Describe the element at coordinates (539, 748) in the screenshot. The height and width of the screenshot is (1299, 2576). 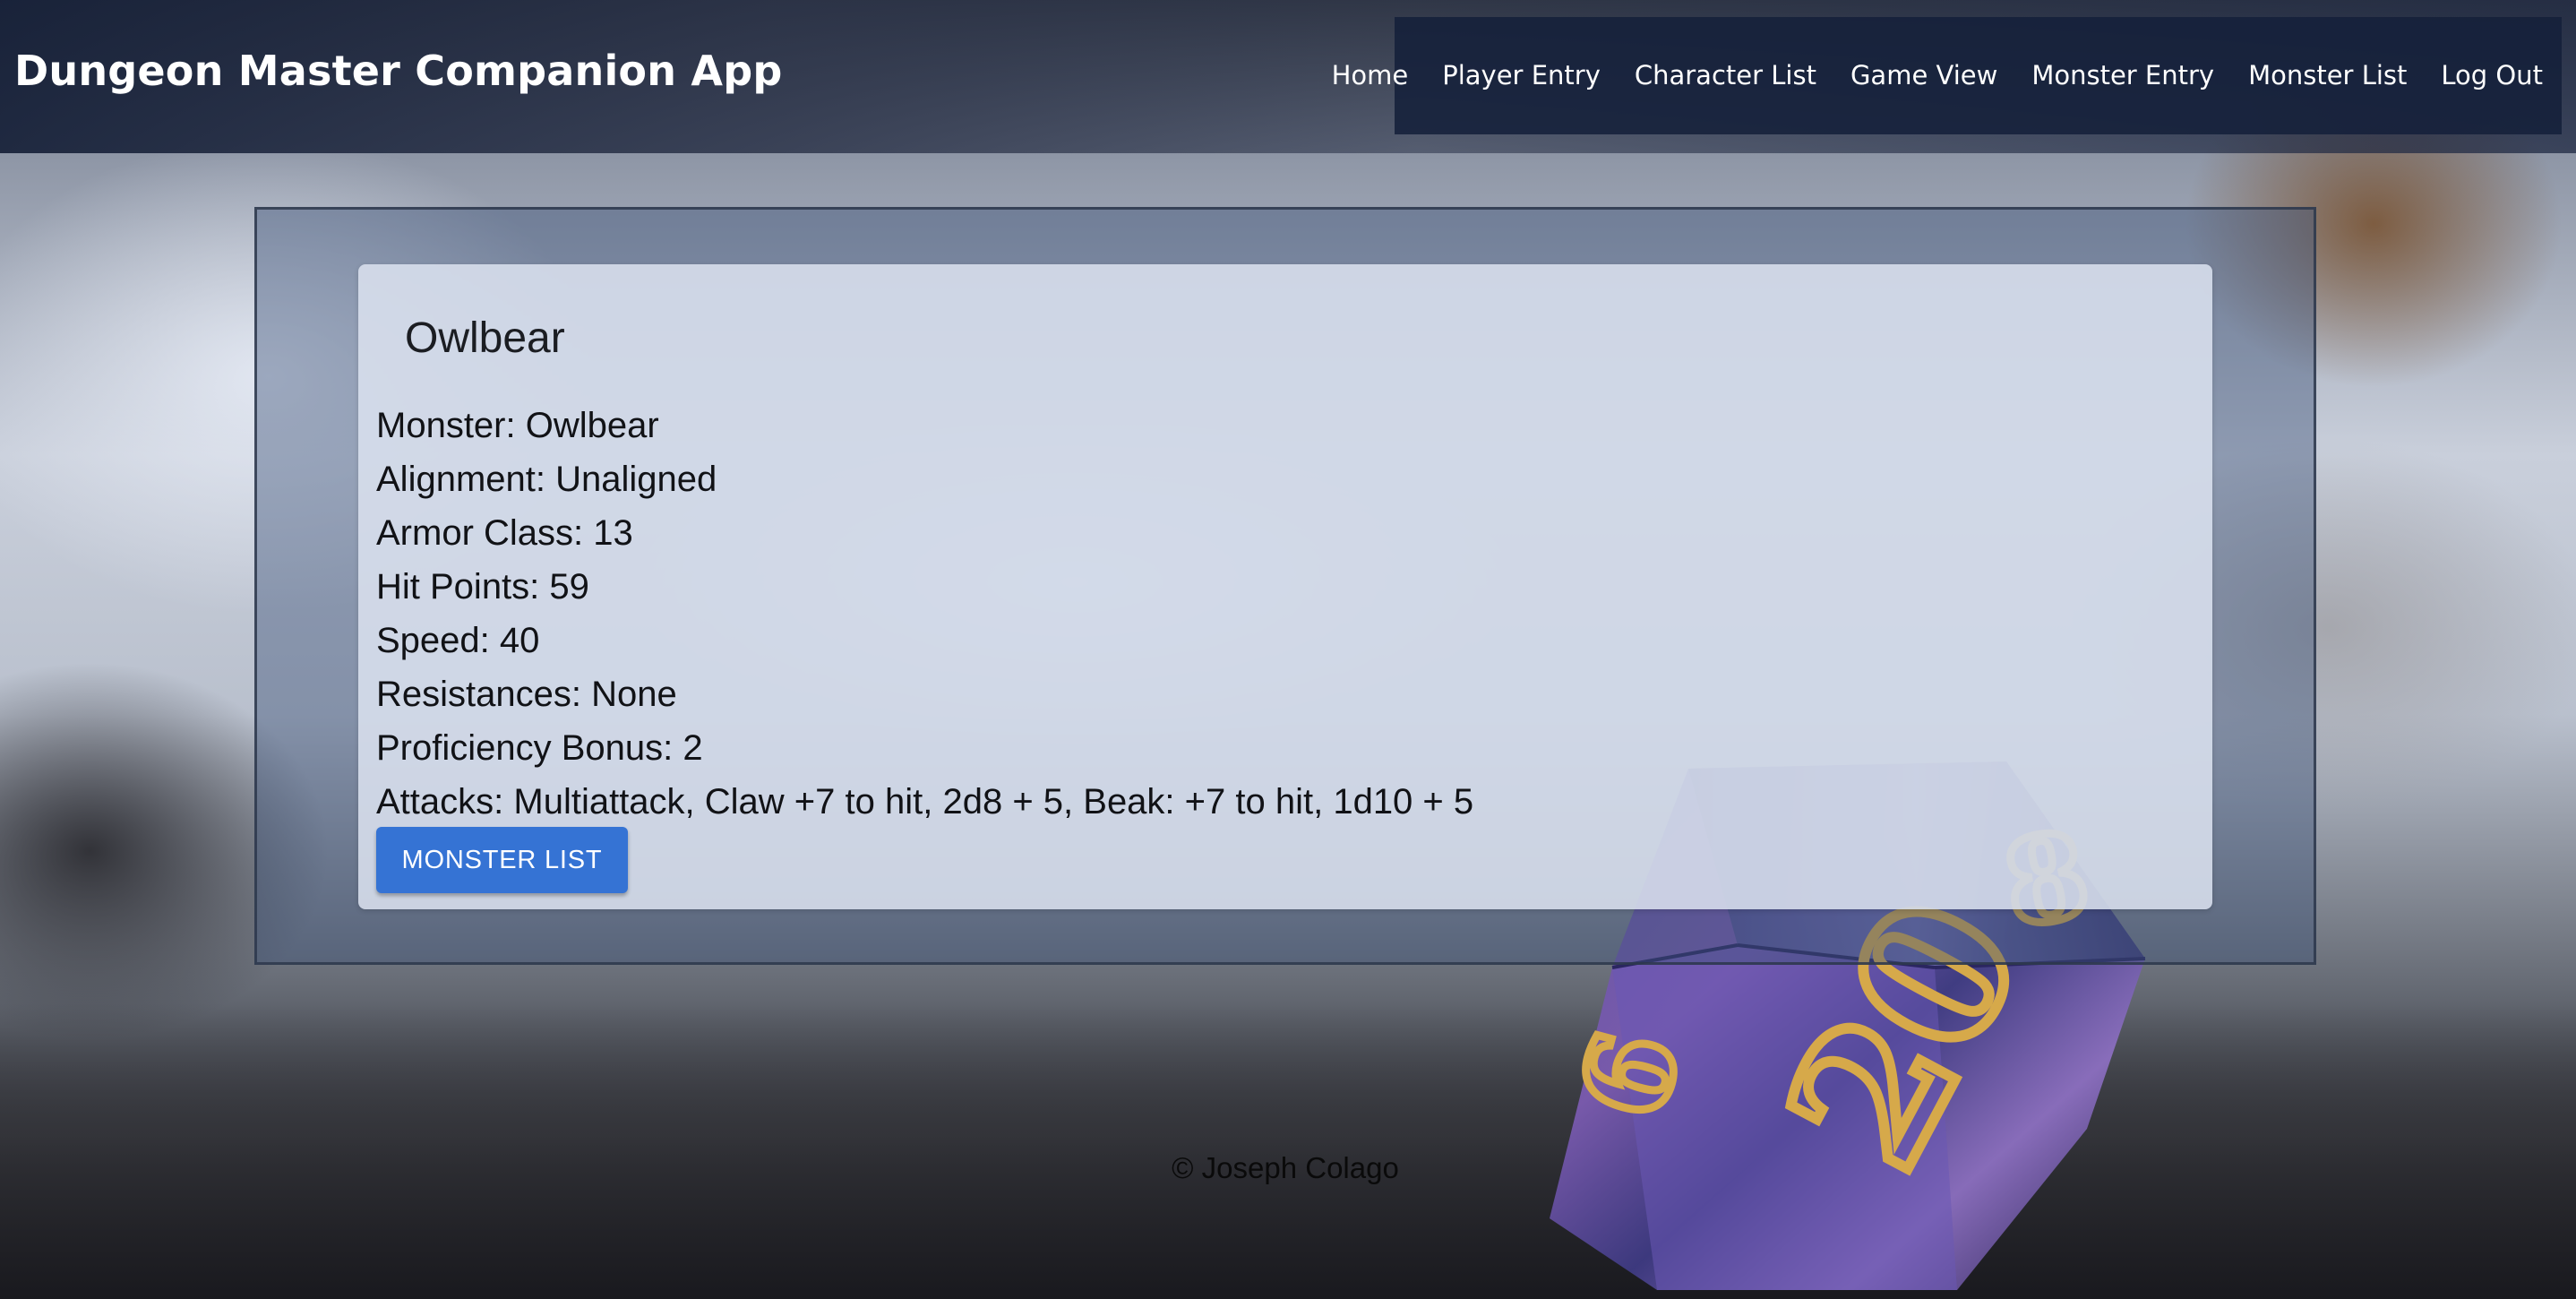
I see `stat-proficiency-bonus: Proficiency Bonus: 2` at that location.